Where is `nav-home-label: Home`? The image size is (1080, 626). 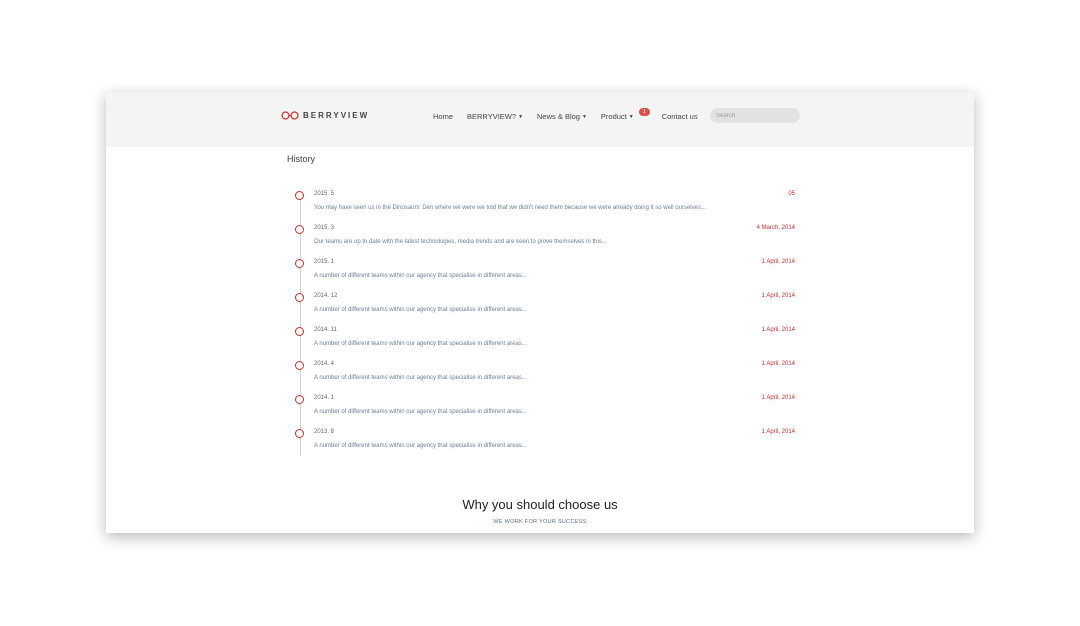 nav-home-label: Home is located at coordinates (443, 116).